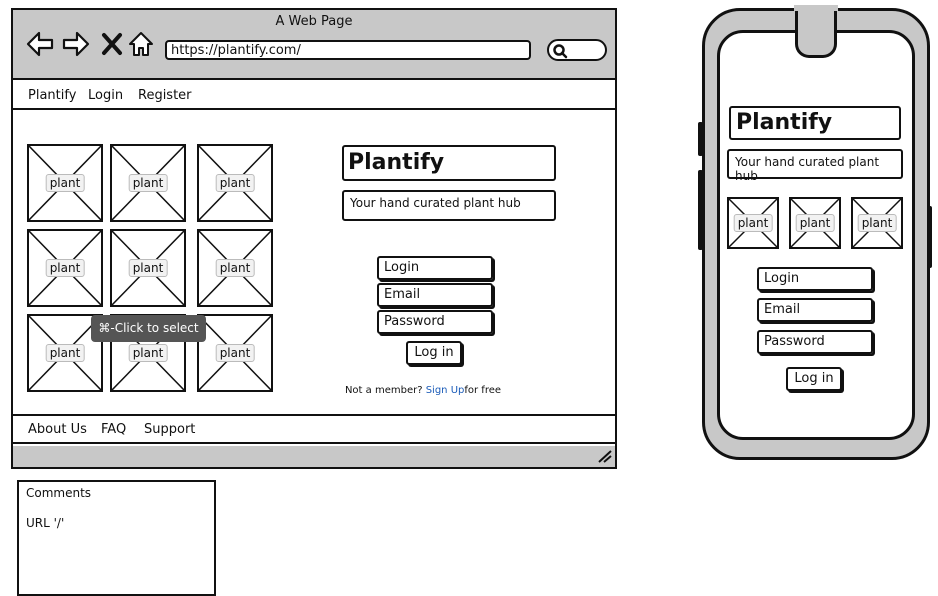  I want to click on phone-tagline: Your hand curated plant hub, so click(815, 166).